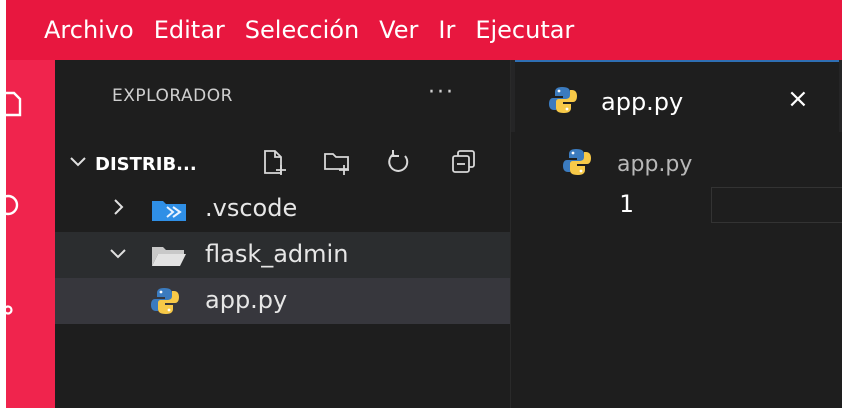 The image size is (842, 408). Describe the element at coordinates (16, 310) in the screenshot. I see `source-control-icon` at that location.